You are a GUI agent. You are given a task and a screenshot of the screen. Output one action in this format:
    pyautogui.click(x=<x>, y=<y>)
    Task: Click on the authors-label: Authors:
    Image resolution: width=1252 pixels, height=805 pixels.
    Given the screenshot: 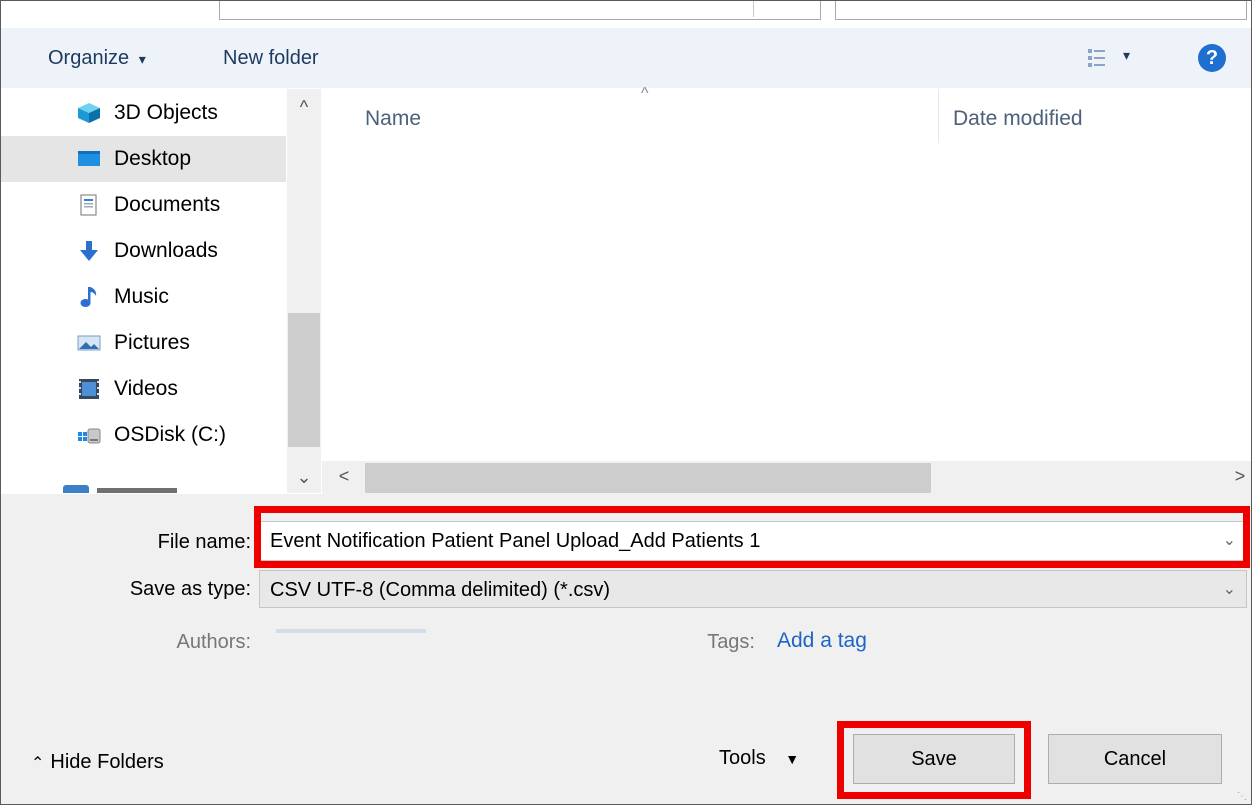 What is the action you would take?
    pyautogui.click(x=213, y=642)
    